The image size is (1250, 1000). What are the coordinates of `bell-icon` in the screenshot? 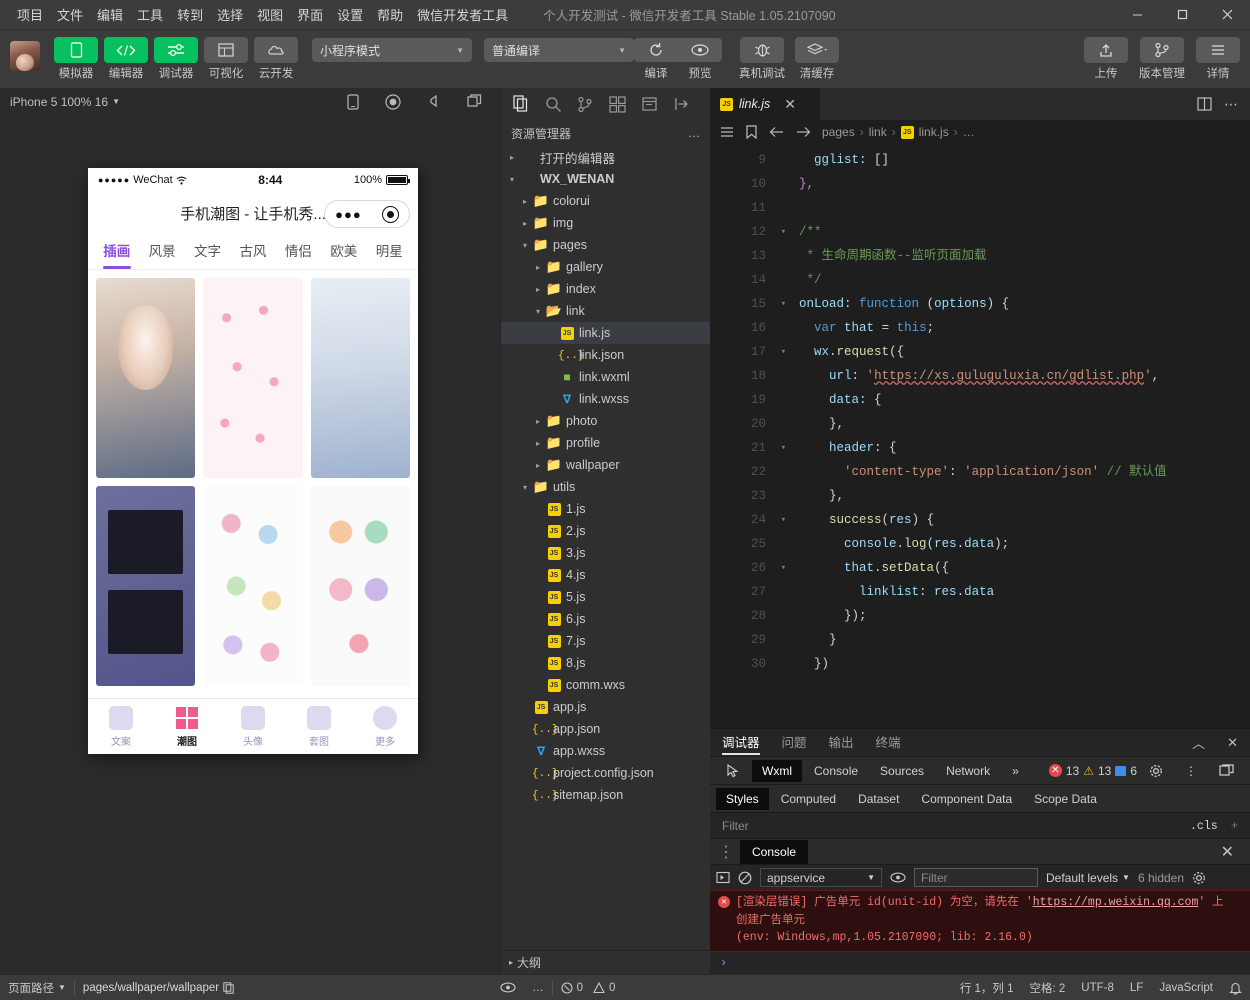 It's located at (1235, 987).